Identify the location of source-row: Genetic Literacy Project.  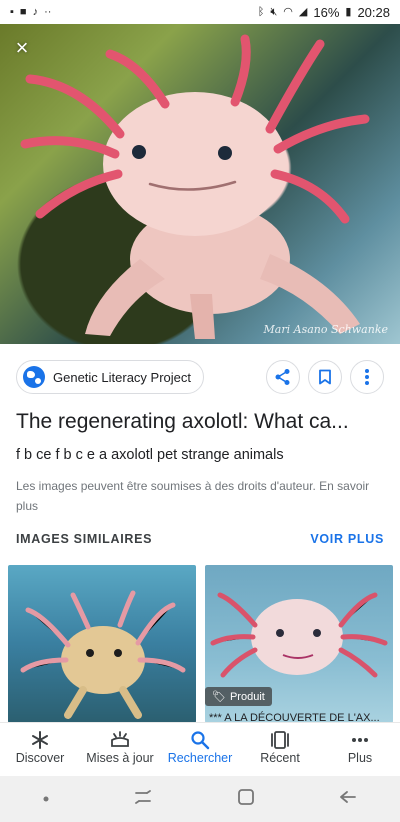
(200, 377).